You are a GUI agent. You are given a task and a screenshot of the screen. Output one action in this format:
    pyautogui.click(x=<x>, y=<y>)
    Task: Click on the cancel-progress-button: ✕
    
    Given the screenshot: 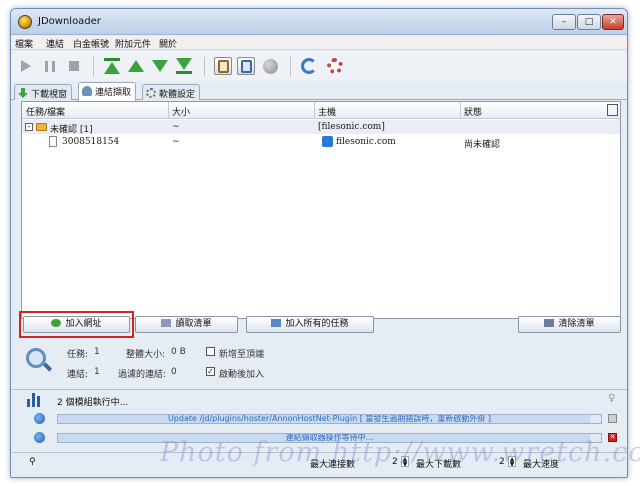 What is the action you would take?
    pyautogui.click(x=612, y=437)
    